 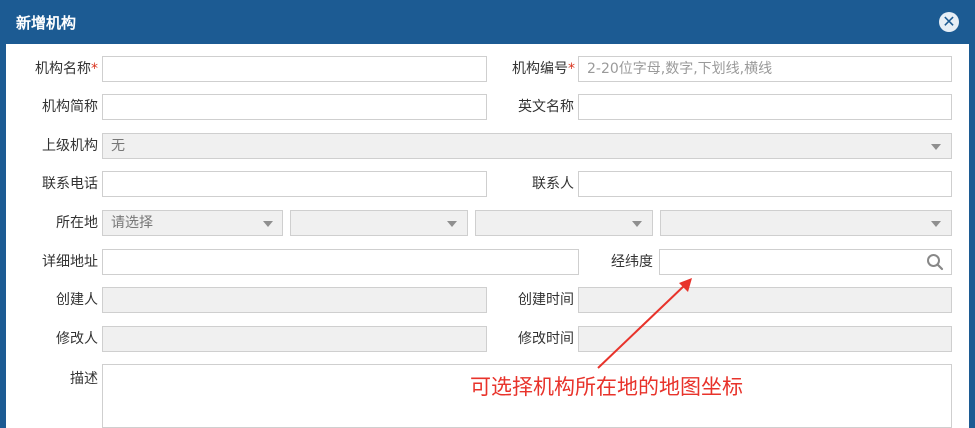 I want to click on parent-org-label: 上级机构, so click(x=70, y=146).